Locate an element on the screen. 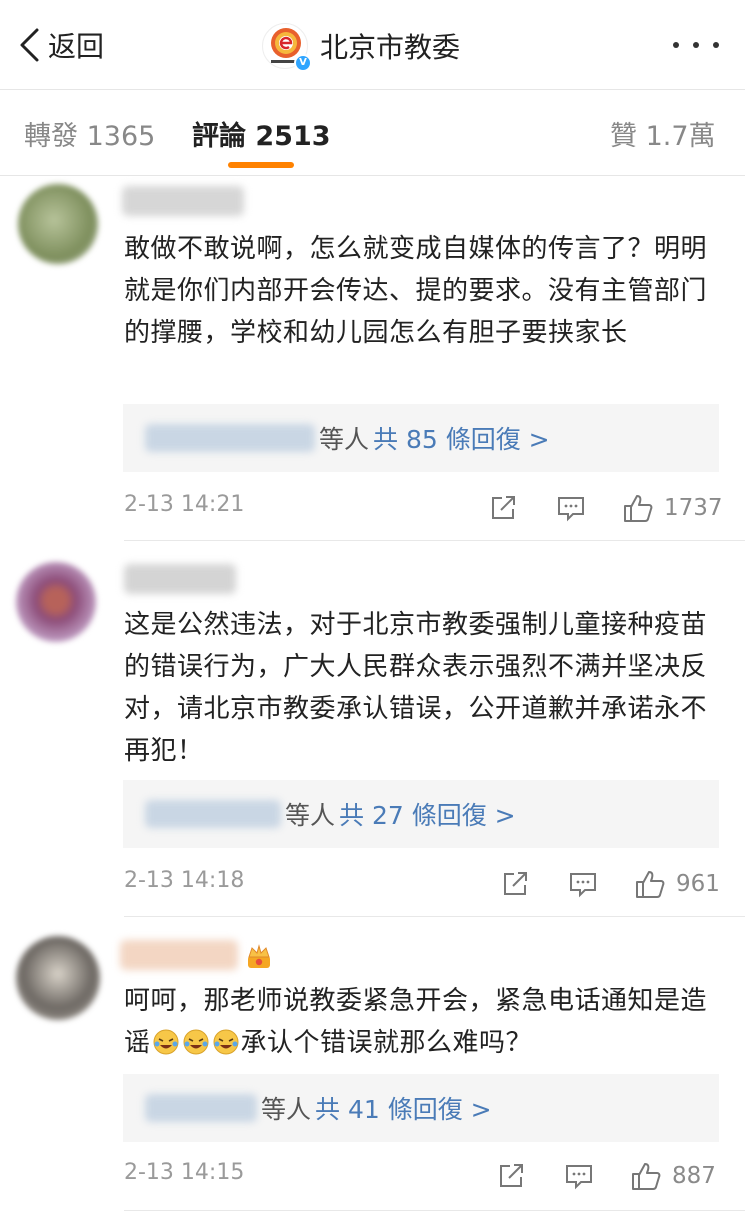  replies-summary: 等人 共 85 條回復 > is located at coordinates (421, 438).